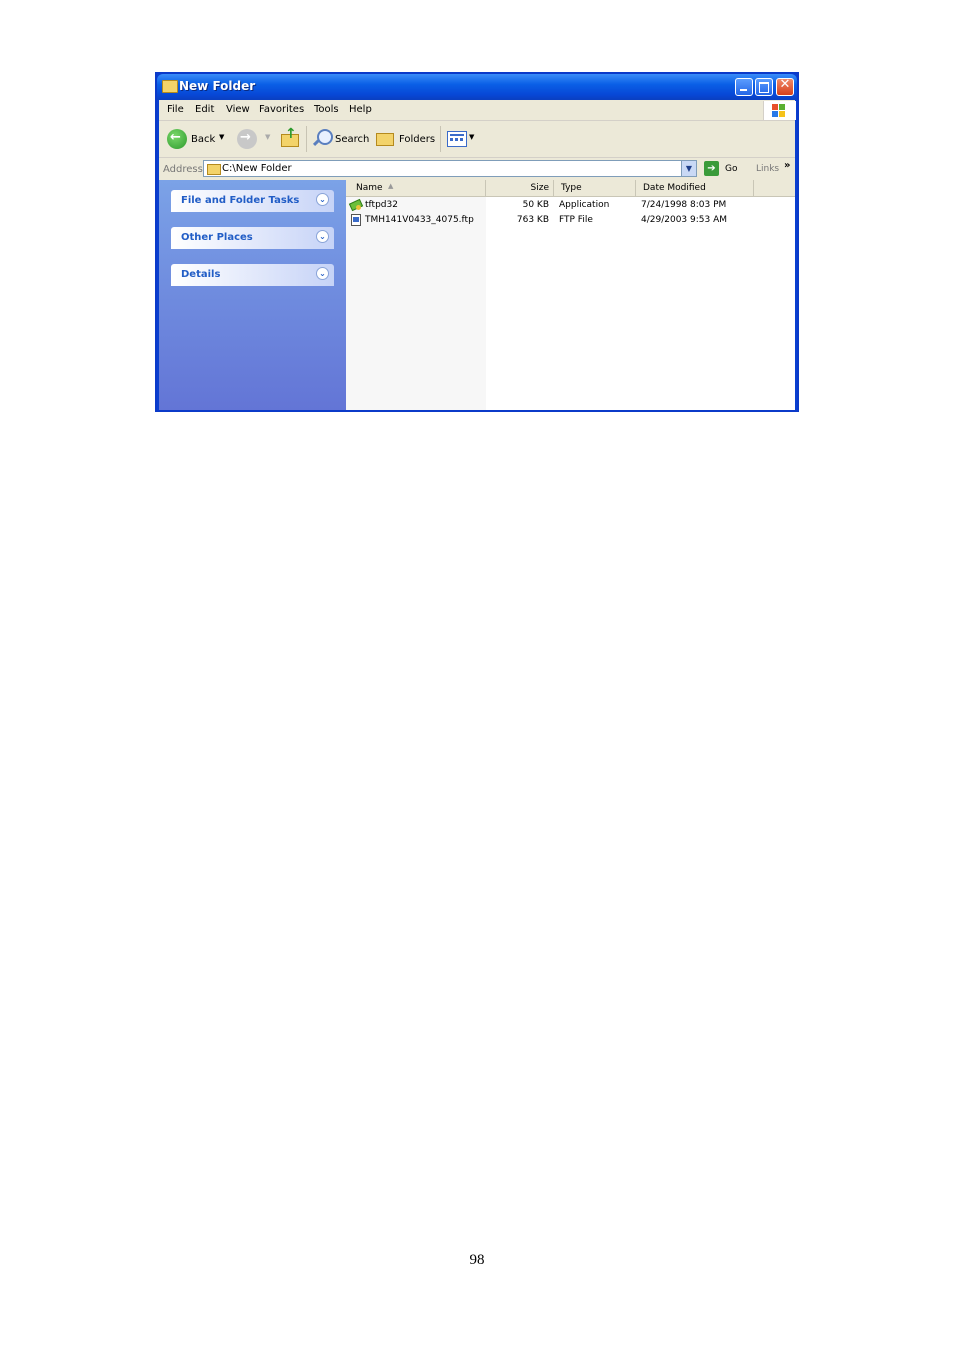  Describe the element at coordinates (419, 220) in the screenshot. I see `file-name: TMH141V0433_4075.ftp` at that location.